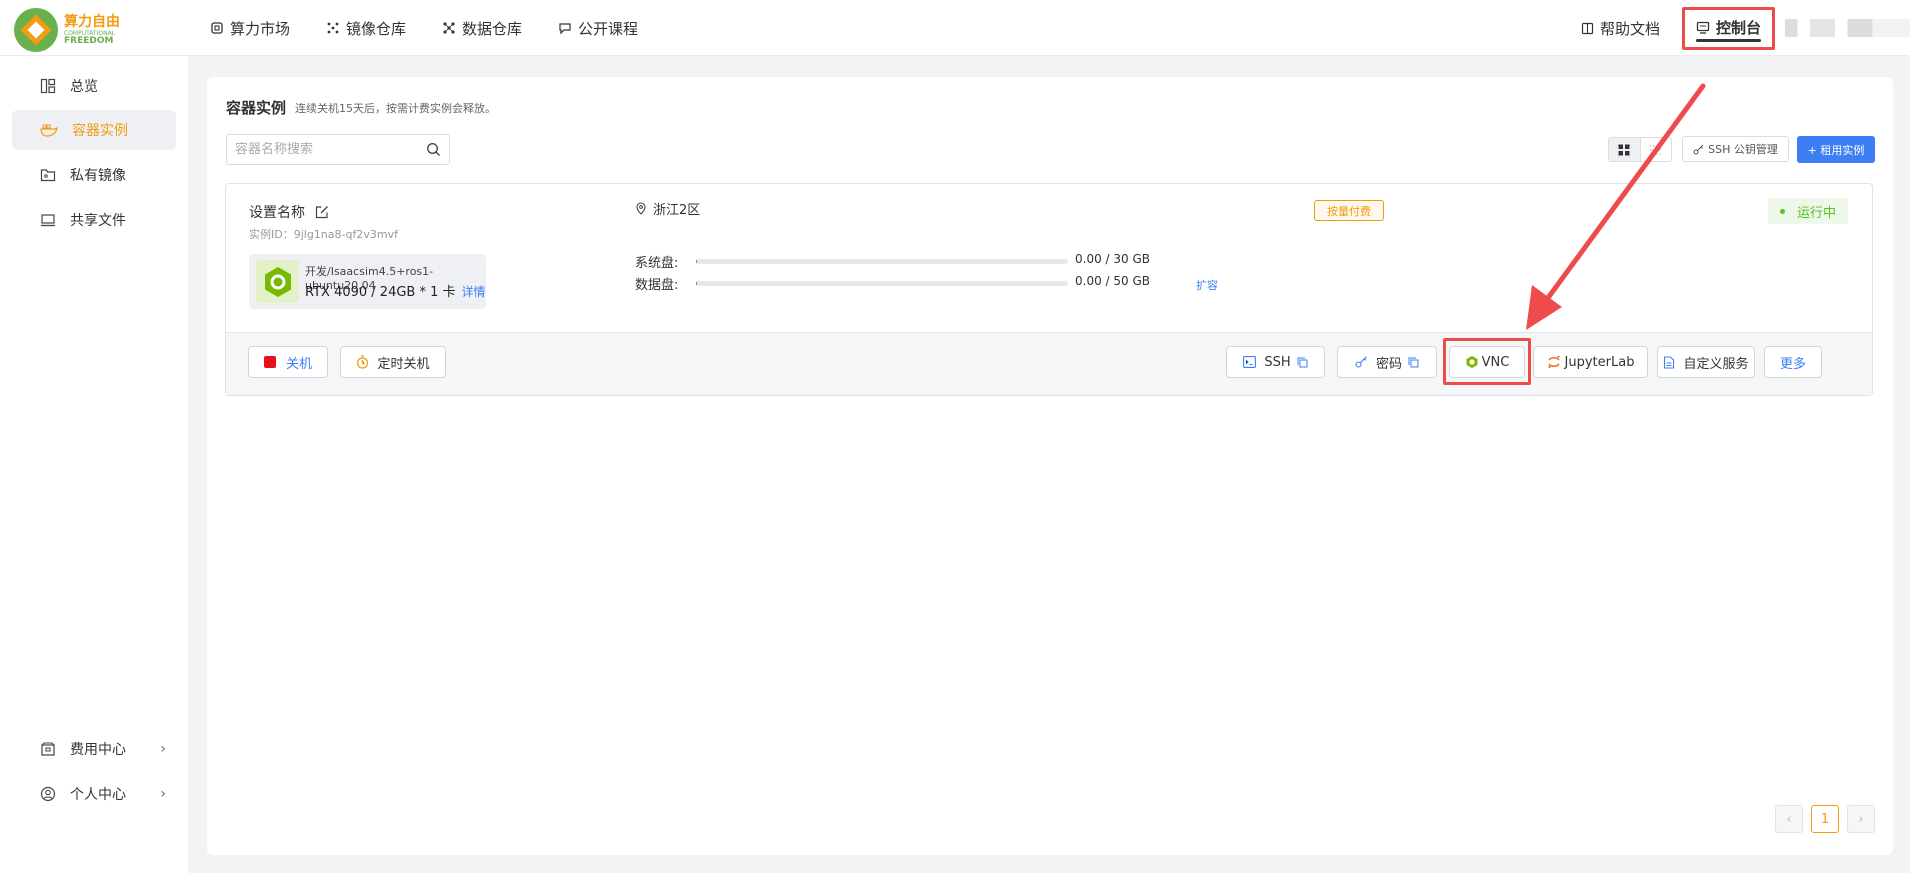 The image size is (1910, 873). What do you see at coordinates (289, 212) in the screenshot?
I see `instance-name-row: 设置名称` at bounding box center [289, 212].